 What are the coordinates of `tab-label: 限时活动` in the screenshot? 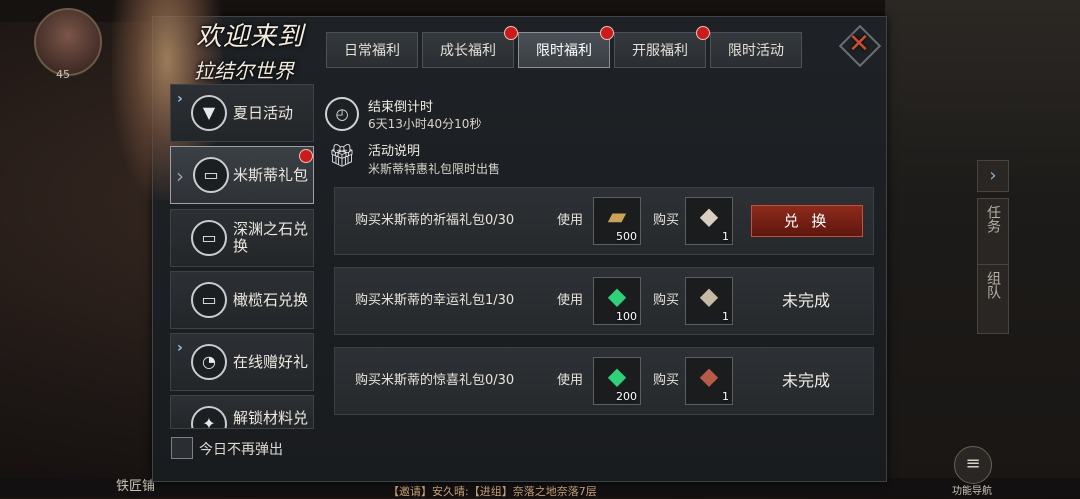 It's located at (756, 51).